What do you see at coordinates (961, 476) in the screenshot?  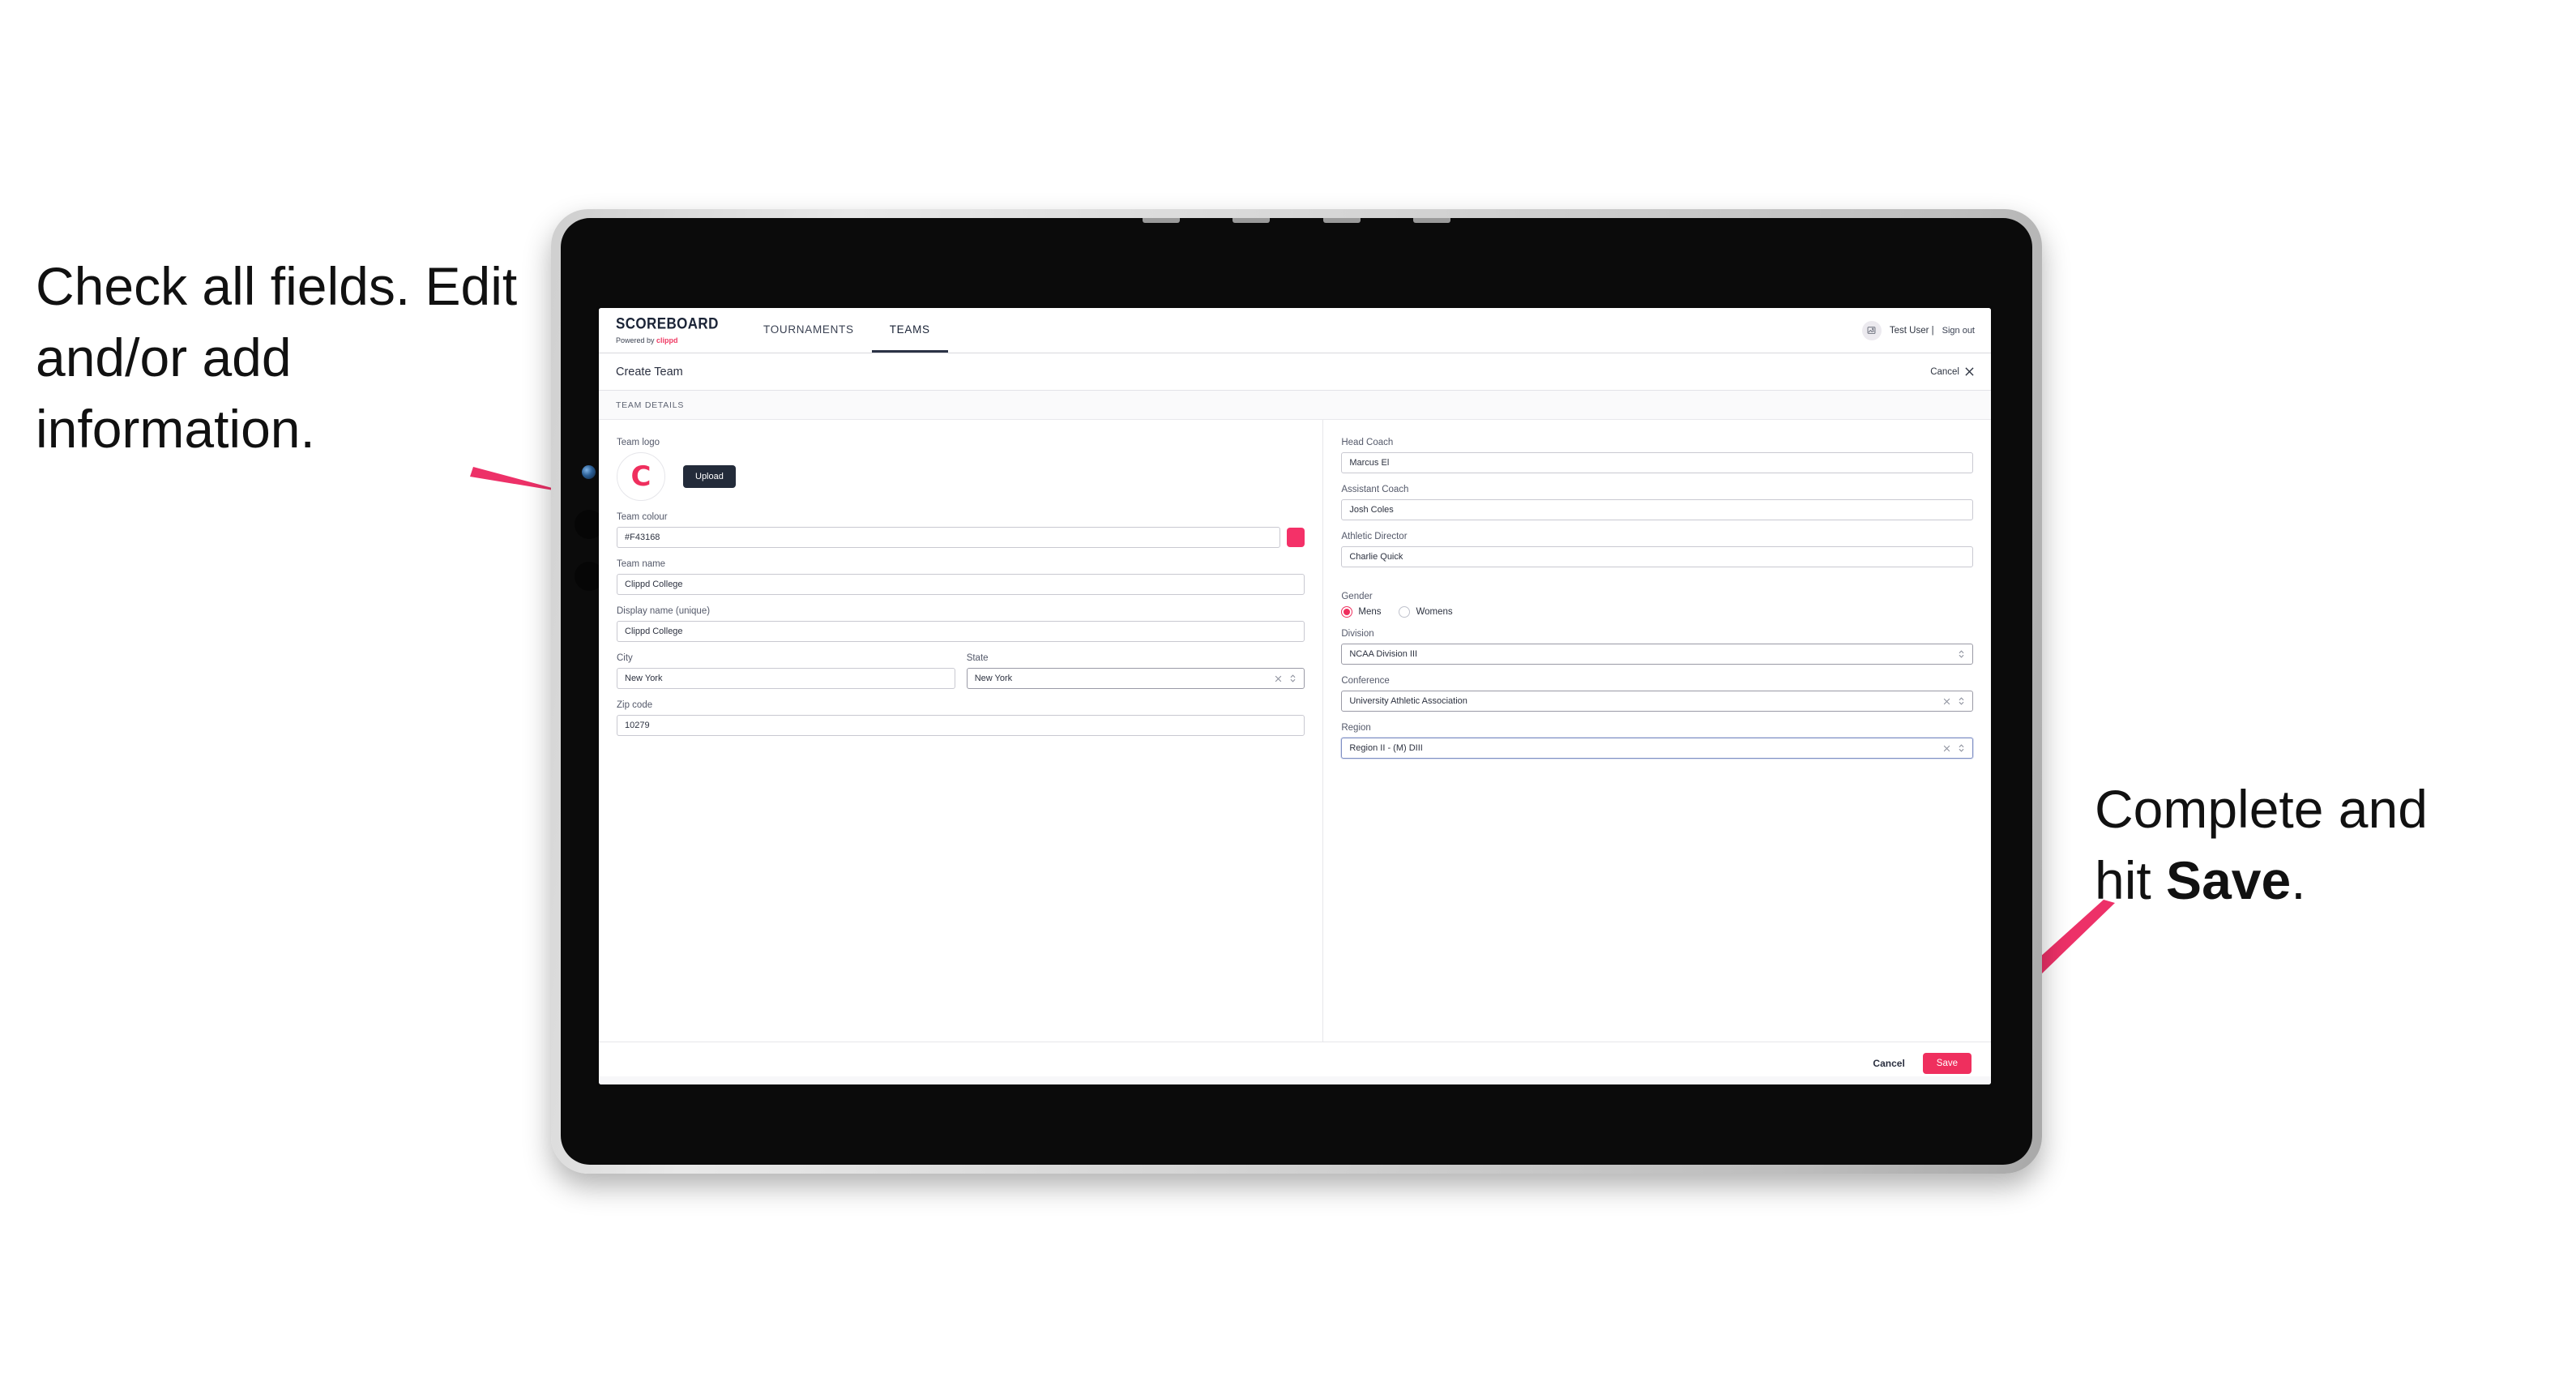 I see `team-logo-row: C Upload` at bounding box center [961, 476].